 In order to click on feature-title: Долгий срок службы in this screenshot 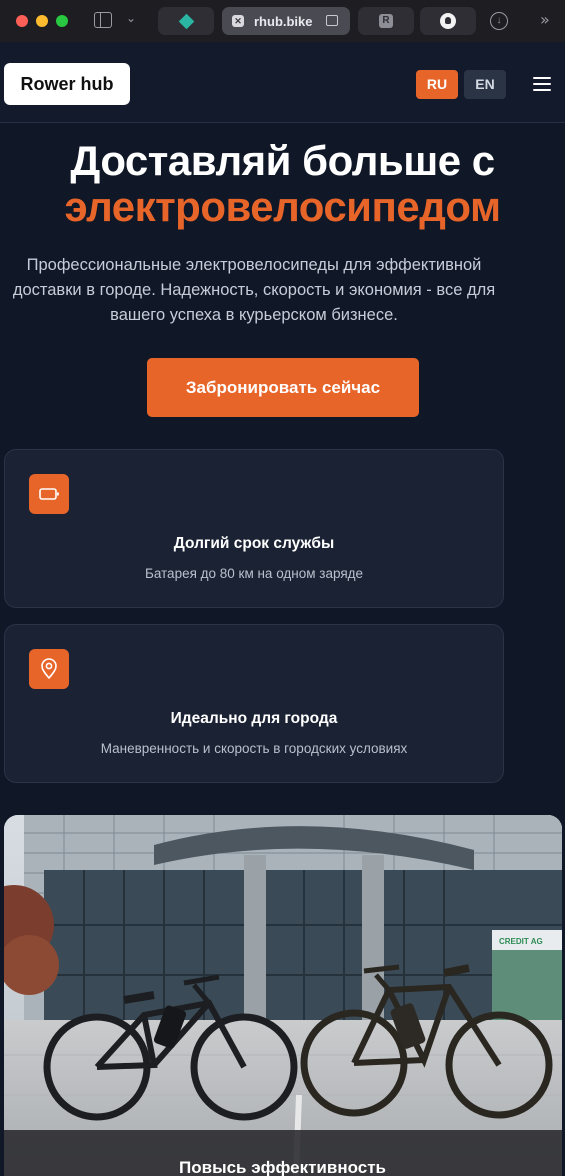, I will do `click(254, 543)`.